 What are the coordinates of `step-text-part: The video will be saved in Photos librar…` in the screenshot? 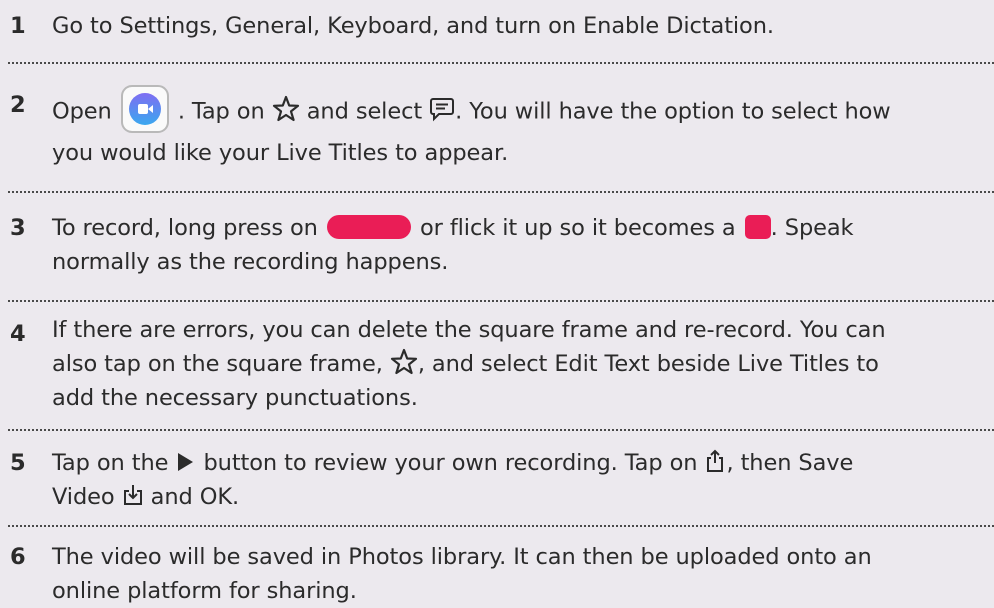 It's located at (462, 557).